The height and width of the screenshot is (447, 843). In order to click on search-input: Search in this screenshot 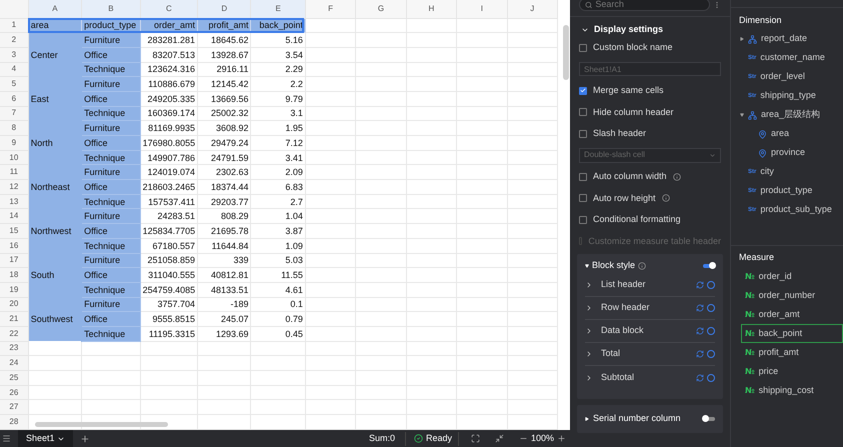, I will do `click(649, 5)`.